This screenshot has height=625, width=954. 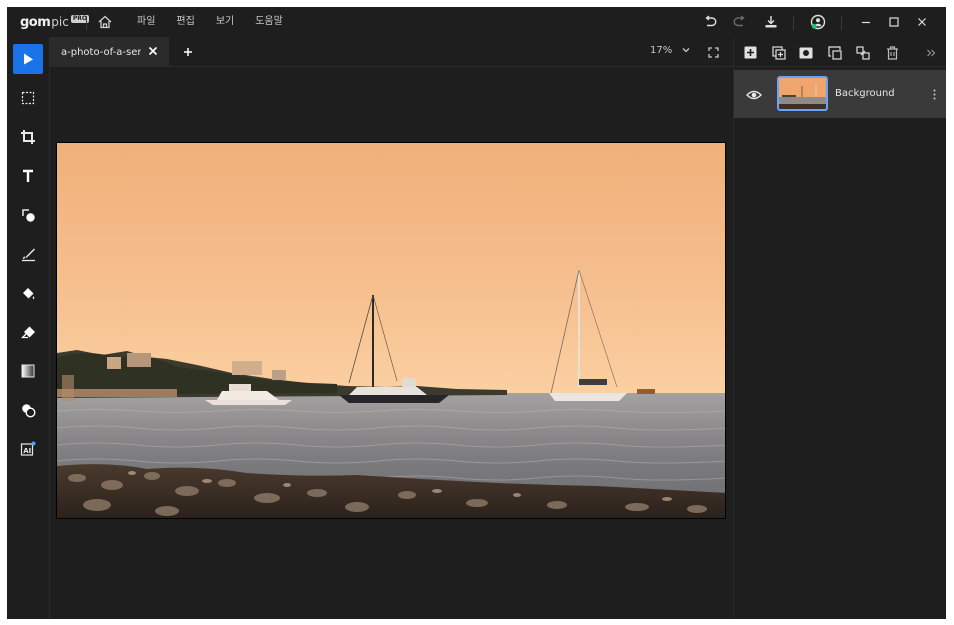 I want to click on crop-tool, so click(x=28, y=137).